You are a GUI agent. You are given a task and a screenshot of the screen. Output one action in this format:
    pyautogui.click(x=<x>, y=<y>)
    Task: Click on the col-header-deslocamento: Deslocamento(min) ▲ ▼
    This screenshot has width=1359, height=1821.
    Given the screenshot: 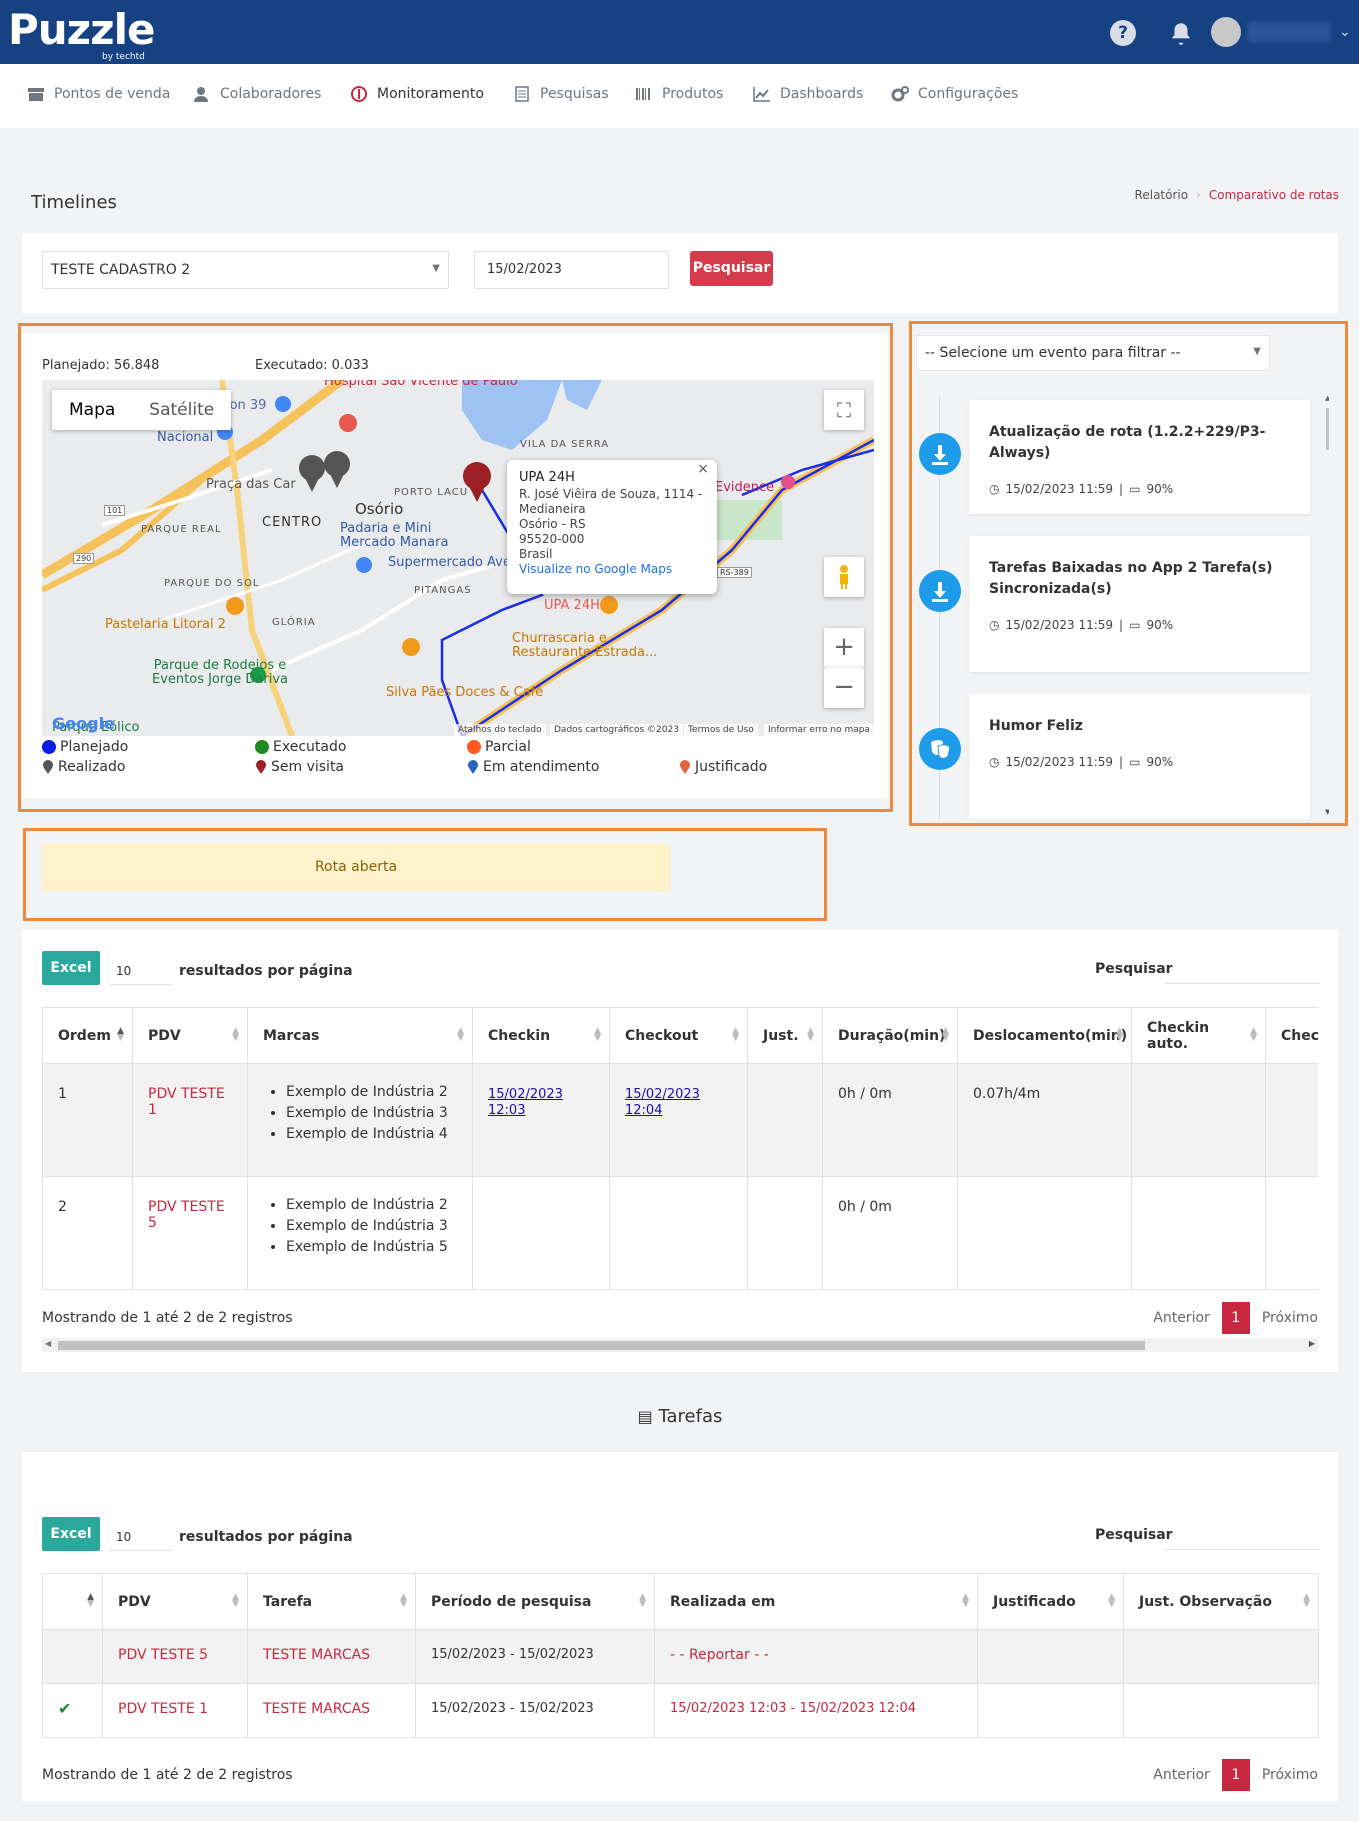 What is the action you would take?
    pyautogui.click(x=1044, y=1035)
    